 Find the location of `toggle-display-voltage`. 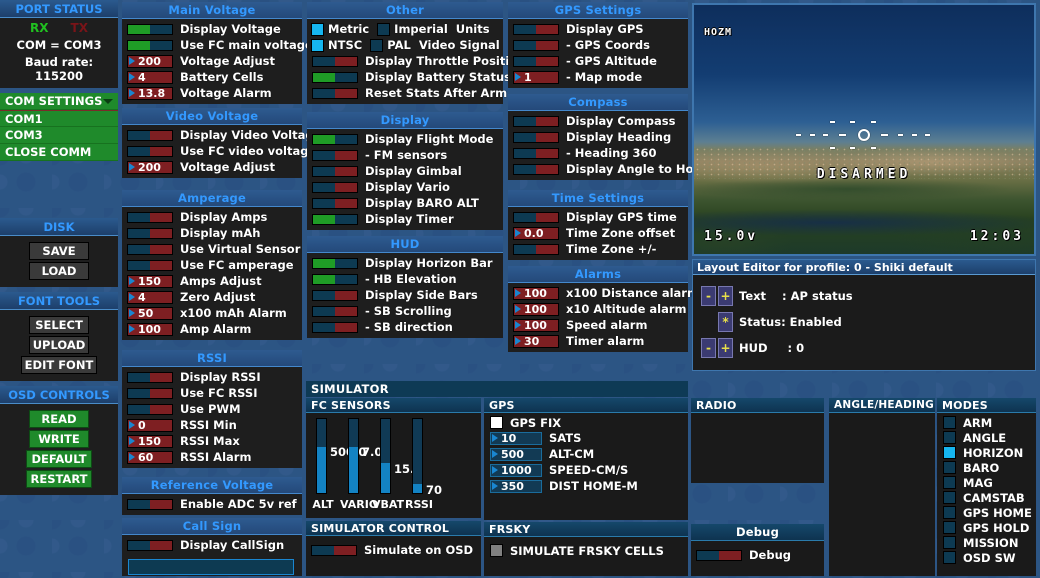

toggle-display-voltage is located at coordinates (150, 29).